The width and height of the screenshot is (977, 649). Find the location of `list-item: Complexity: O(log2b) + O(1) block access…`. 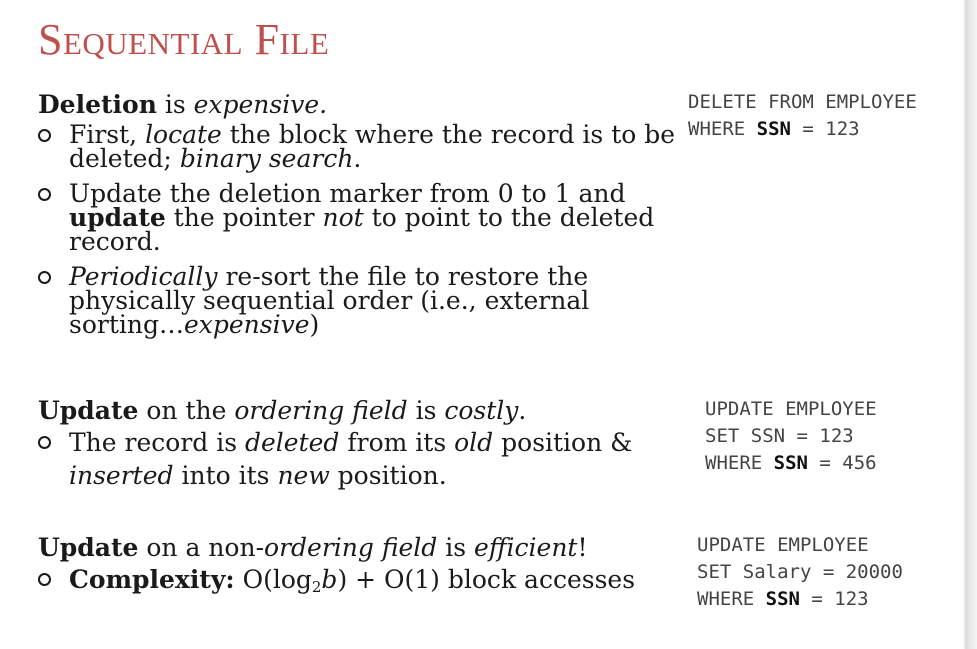

list-item: Complexity: O(log2b) + O(1) block access… is located at coordinates (358, 579).